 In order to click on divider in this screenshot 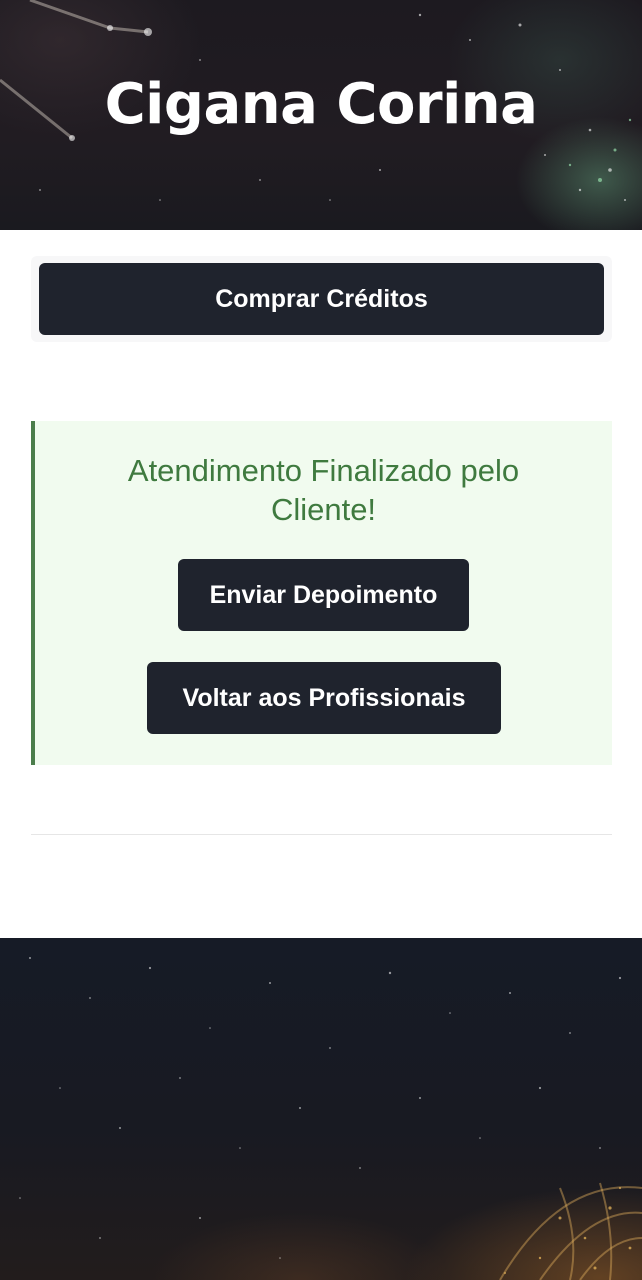, I will do `click(321, 834)`.